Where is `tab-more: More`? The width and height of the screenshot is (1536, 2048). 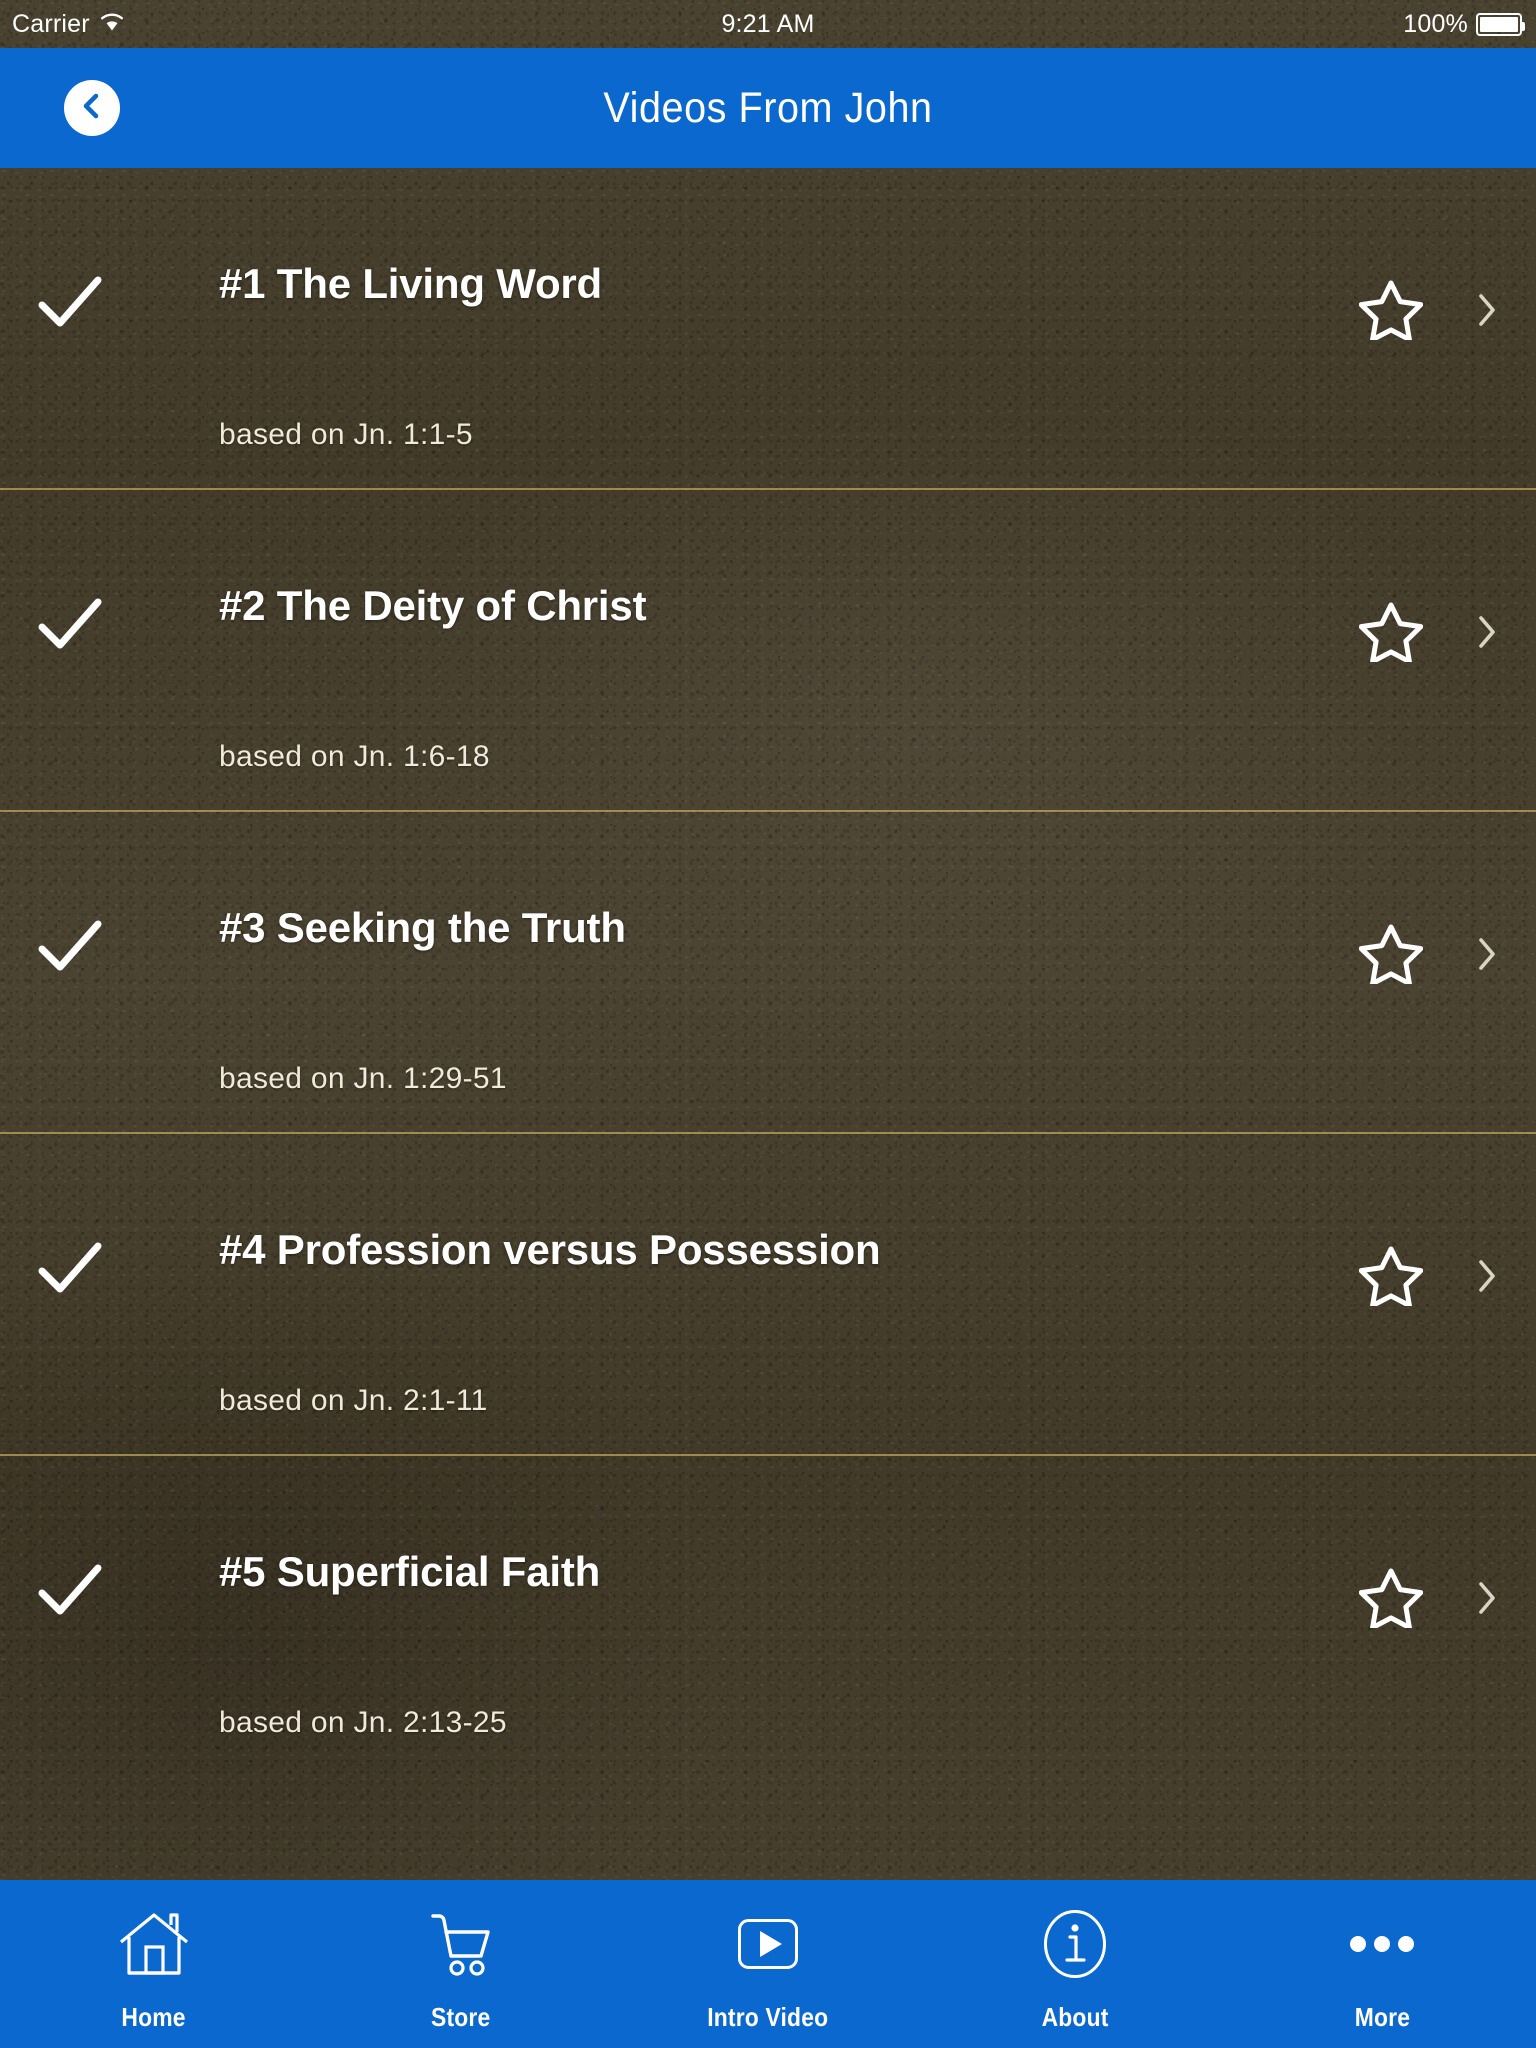 tab-more: More is located at coordinates (1382, 1964).